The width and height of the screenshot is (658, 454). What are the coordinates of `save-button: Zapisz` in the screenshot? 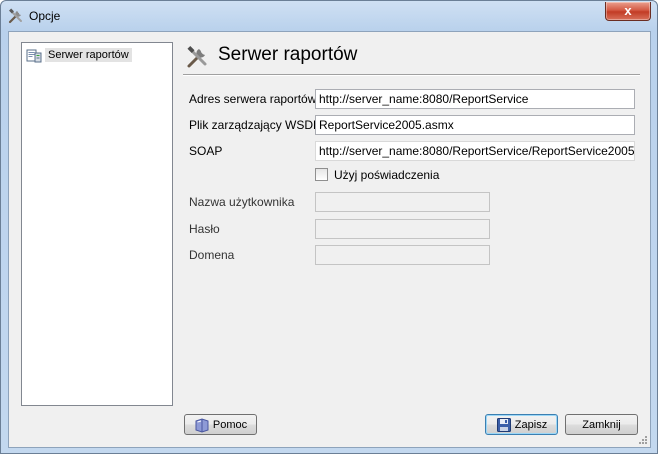 It's located at (521, 424).